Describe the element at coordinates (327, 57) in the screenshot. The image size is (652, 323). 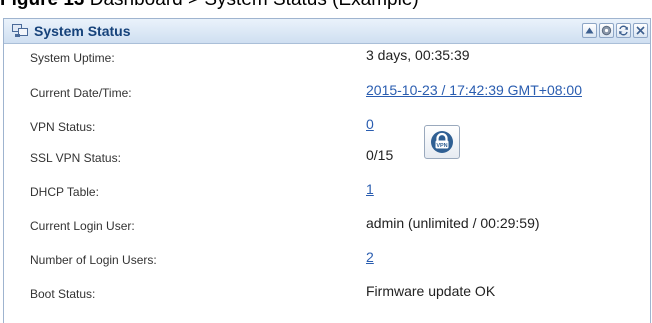
I see `row-system-uptime: System Uptime: 3 days, 00:35:39` at that location.